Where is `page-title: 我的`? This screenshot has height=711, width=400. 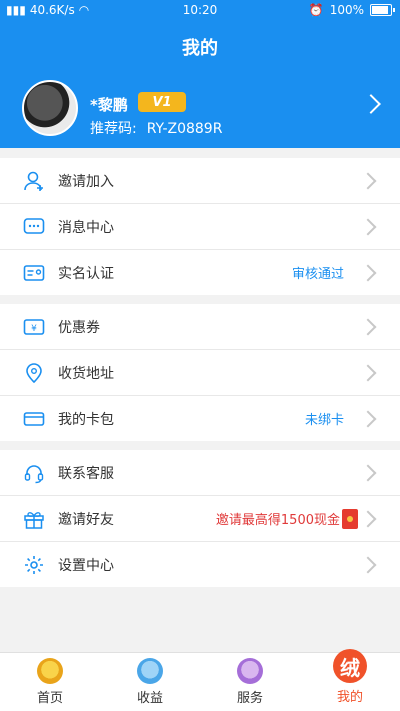 page-title: 我的 is located at coordinates (200, 48).